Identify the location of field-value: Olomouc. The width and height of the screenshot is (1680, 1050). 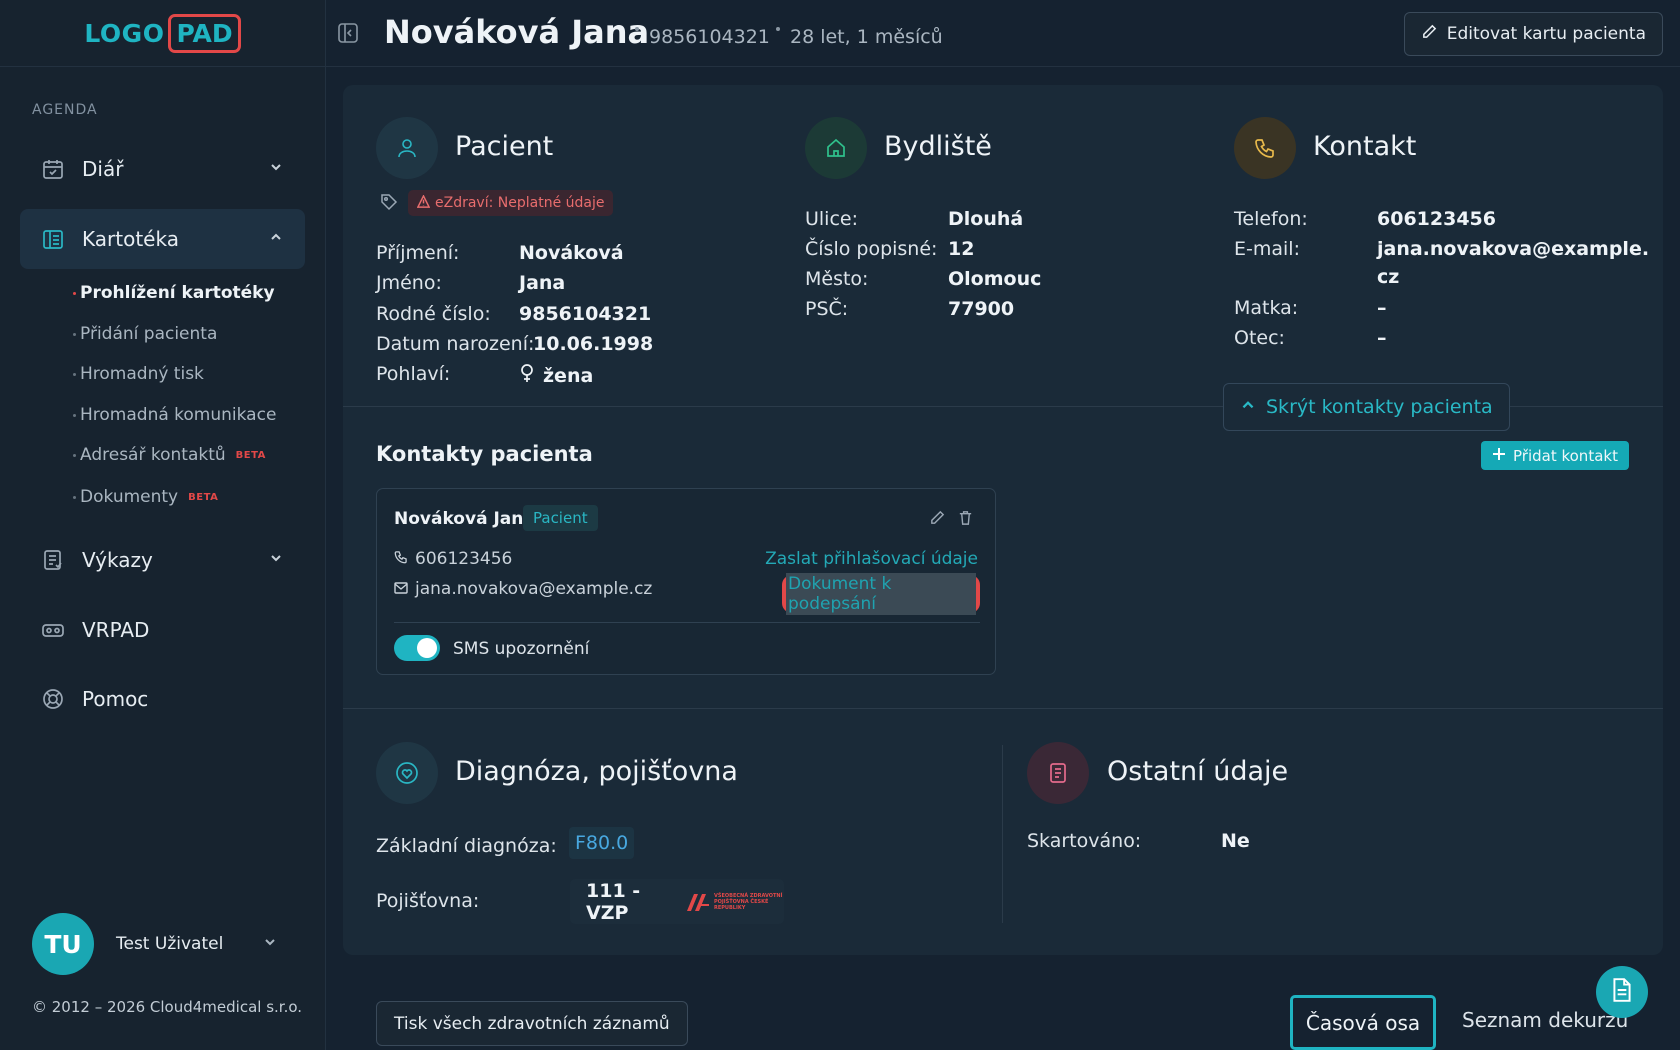
(995, 279).